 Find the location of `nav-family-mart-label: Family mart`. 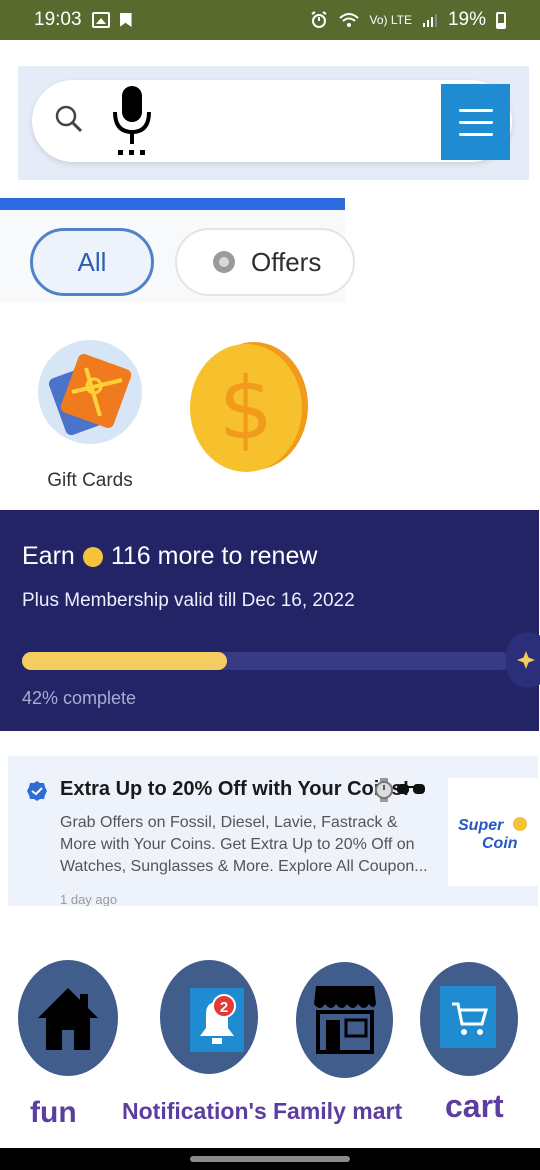

nav-family-mart-label: Family mart is located at coordinates (338, 1111).